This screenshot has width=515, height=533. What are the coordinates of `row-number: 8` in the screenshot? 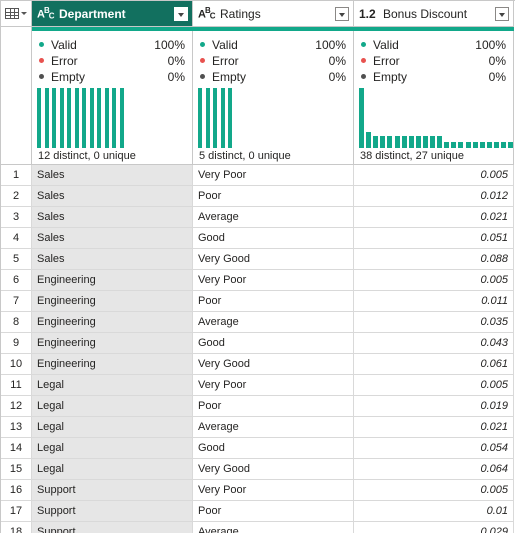 It's located at (16, 322).